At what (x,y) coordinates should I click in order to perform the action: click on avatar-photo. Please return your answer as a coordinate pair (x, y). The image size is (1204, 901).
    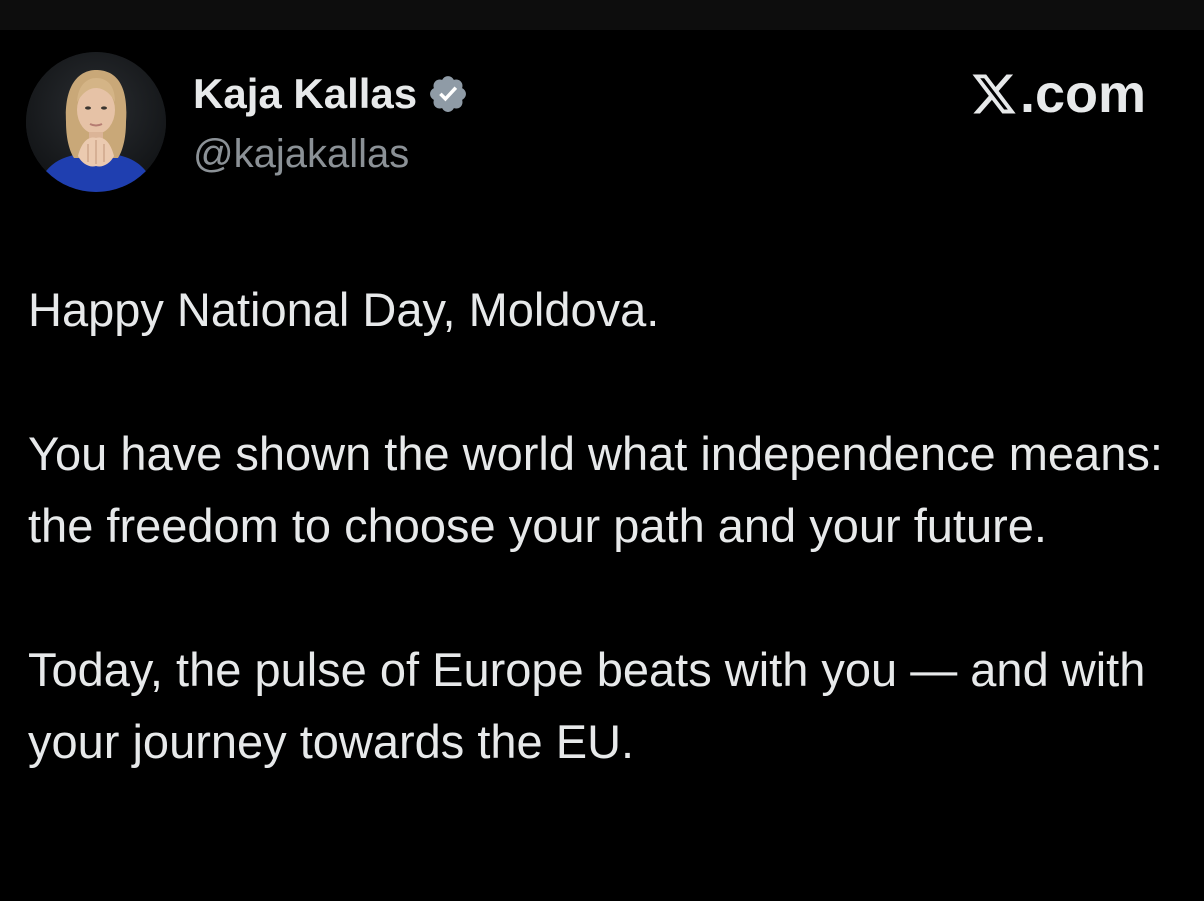
    Looking at the image, I should click on (96, 122).